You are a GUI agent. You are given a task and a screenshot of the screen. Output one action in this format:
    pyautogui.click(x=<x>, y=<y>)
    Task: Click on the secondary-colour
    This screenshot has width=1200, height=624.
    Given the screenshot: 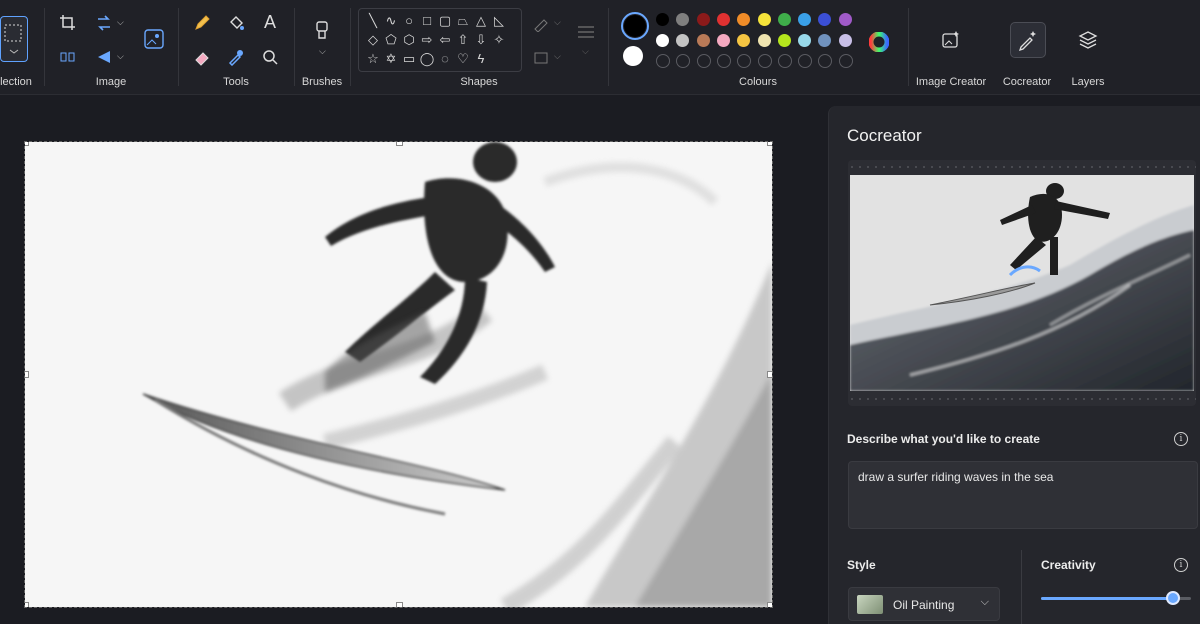 What is the action you would take?
    pyautogui.click(x=633, y=56)
    